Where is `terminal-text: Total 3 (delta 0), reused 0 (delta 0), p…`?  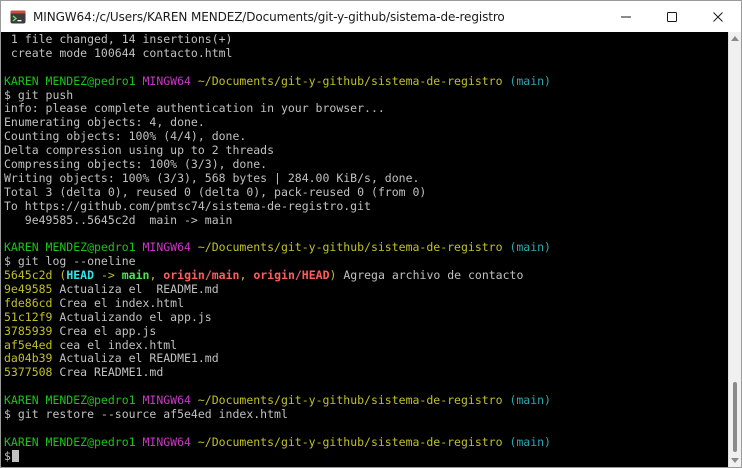 terminal-text: Total 3 (delta 0), reused 0 (delta 0), p… is located at coordinates (215, 191).